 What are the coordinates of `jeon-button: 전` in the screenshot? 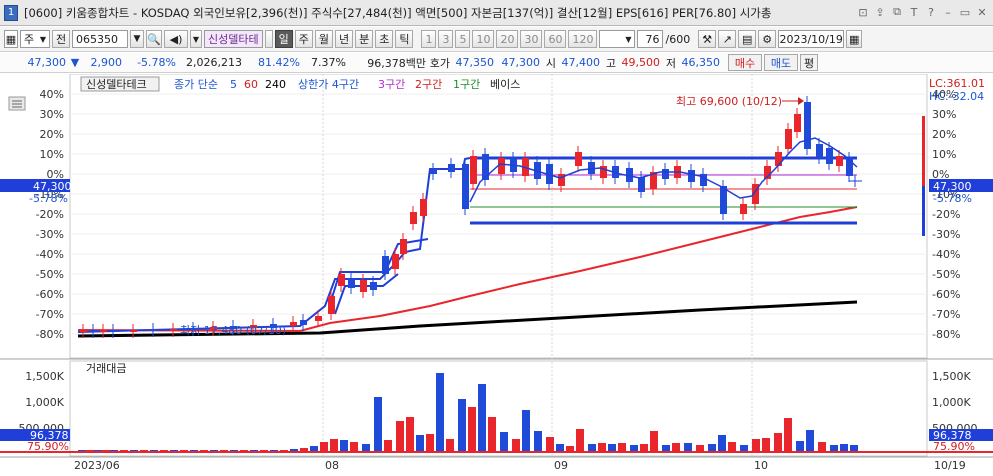 It's located at (61, 39).